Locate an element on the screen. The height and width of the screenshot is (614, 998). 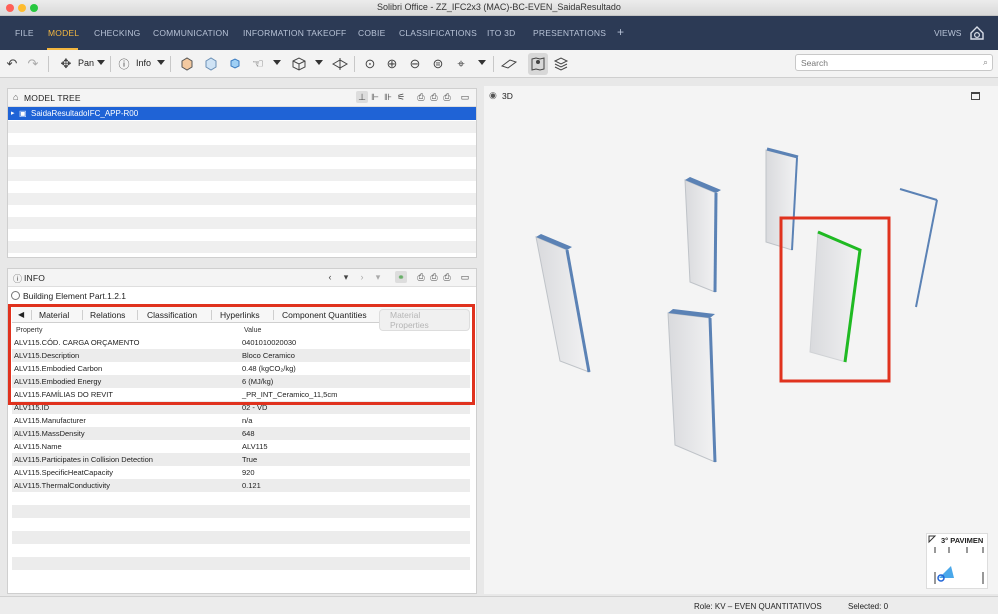
property-name: ALV115.Manufacturer is located at coordinates (50, 420).